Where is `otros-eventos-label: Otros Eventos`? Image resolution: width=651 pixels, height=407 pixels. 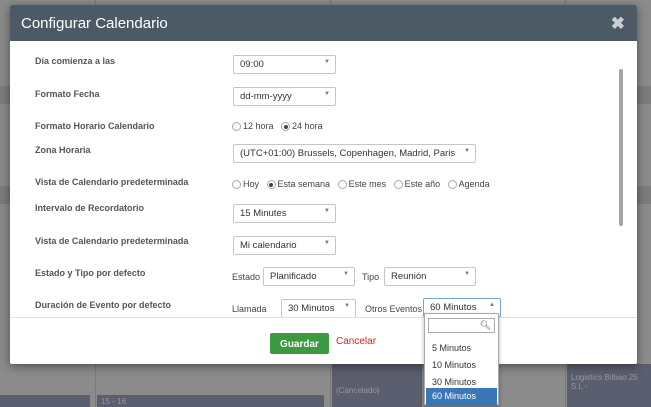 otros-eventos-label: Otros Eventos is located at coordinates (394, 309).